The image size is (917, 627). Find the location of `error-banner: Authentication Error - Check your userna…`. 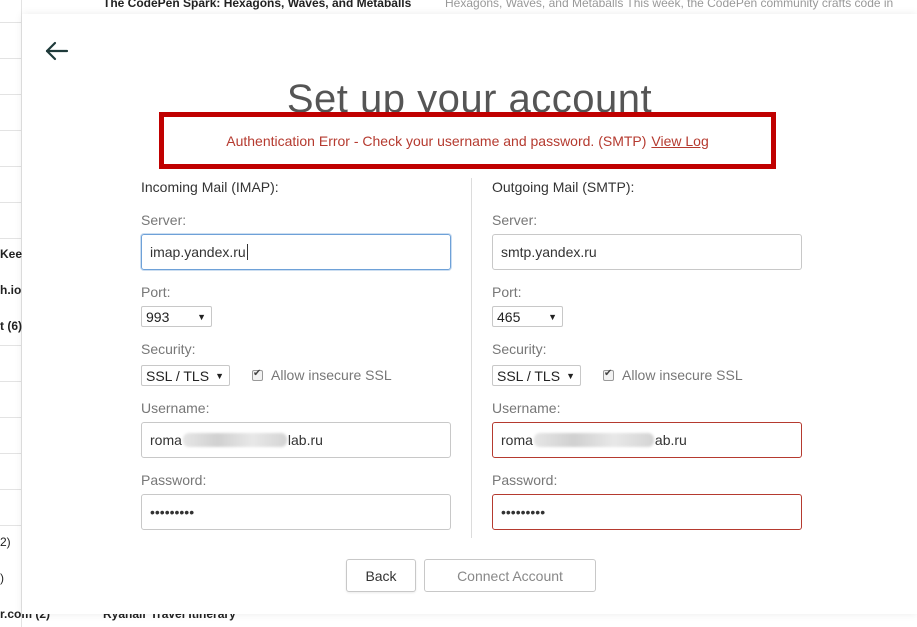

error-banner: Authentication Error - Check your userna… is located at coordinates (467, 140).